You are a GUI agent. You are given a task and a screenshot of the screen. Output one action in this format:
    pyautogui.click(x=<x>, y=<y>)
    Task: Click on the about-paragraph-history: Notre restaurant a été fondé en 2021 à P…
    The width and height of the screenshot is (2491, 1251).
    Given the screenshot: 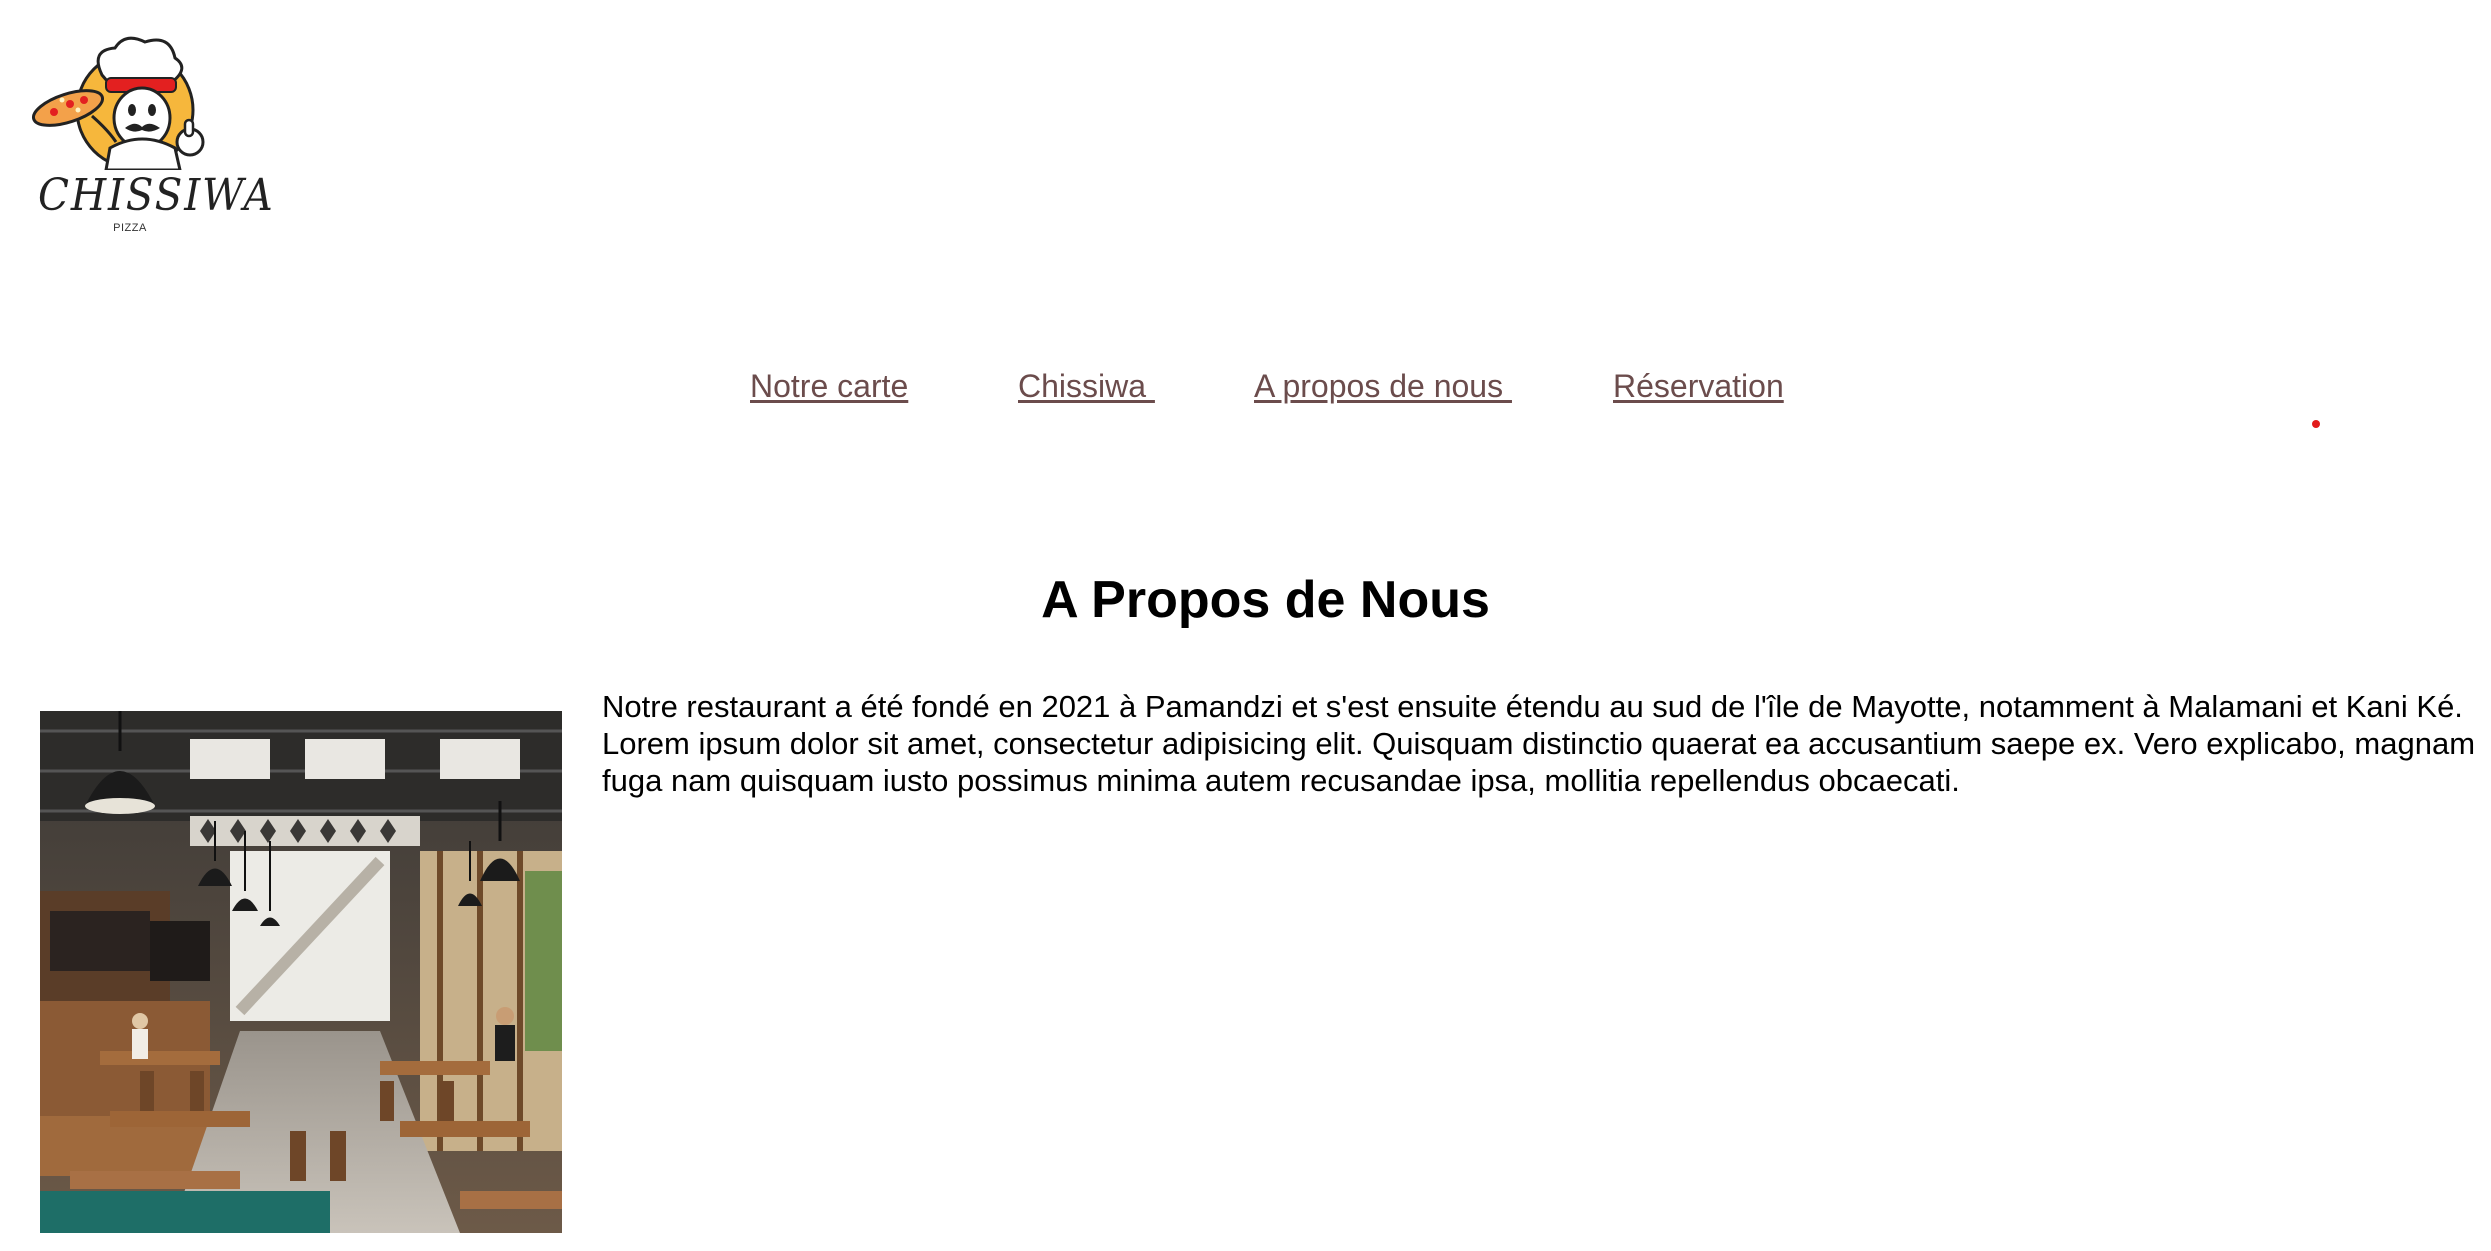 What is the action you would take?
    pyautogui.click(x=1532, y=706)
    